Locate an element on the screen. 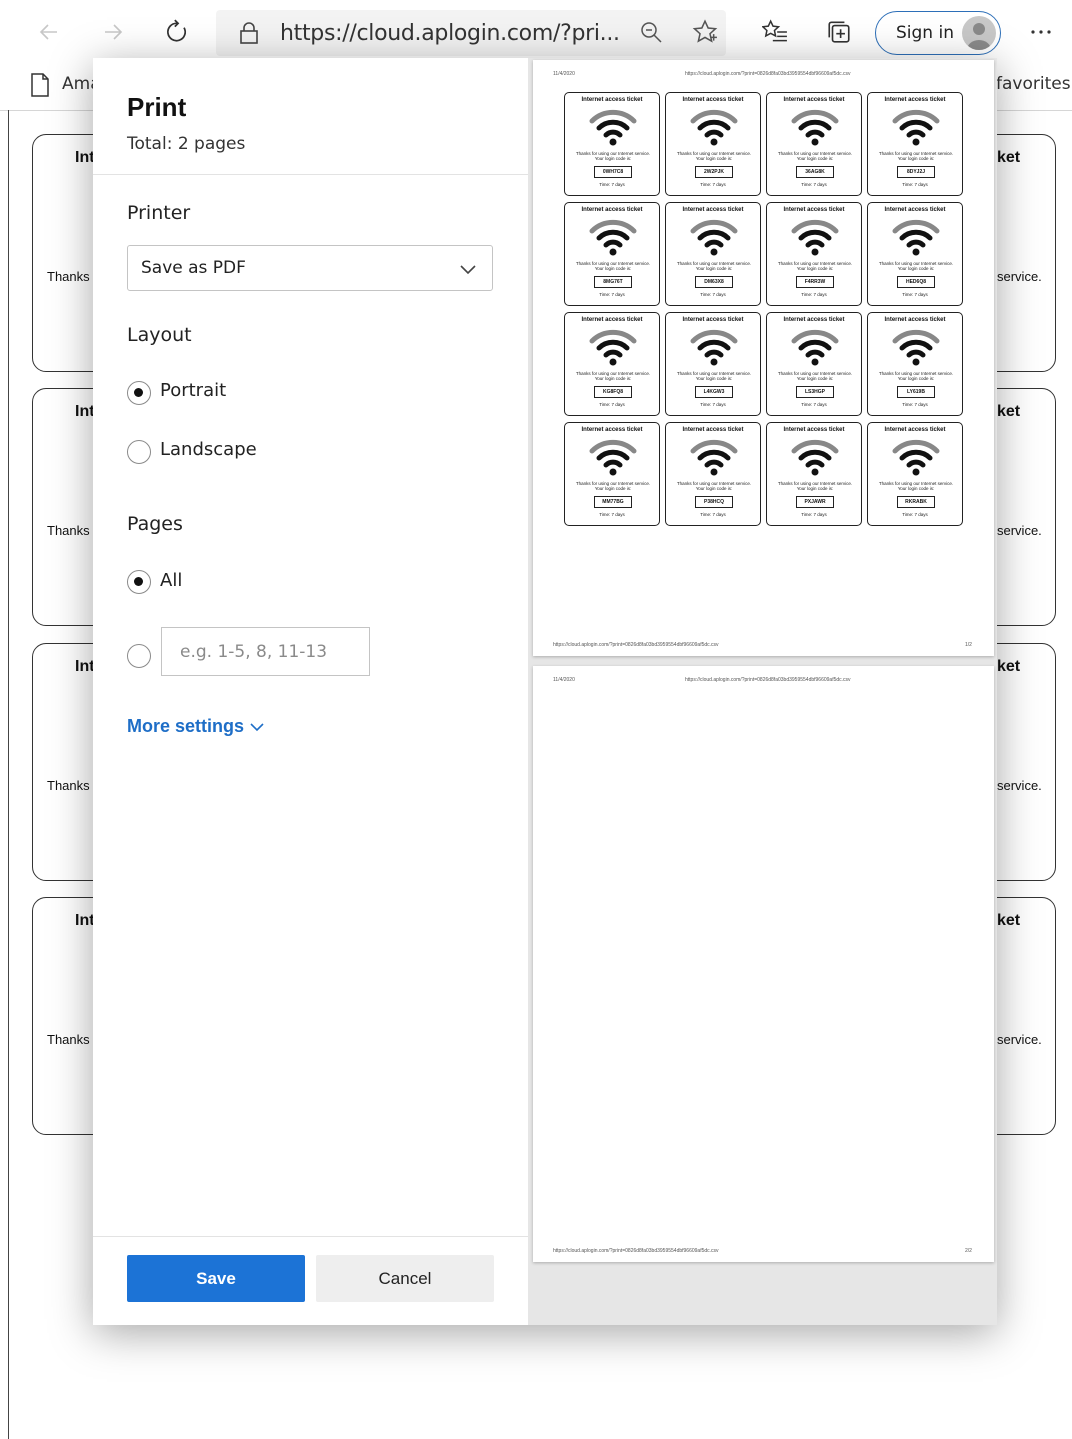 The width and height of the screenshot is (1072, 1439). favorites-list-icon is located at coordinates (775, 32).